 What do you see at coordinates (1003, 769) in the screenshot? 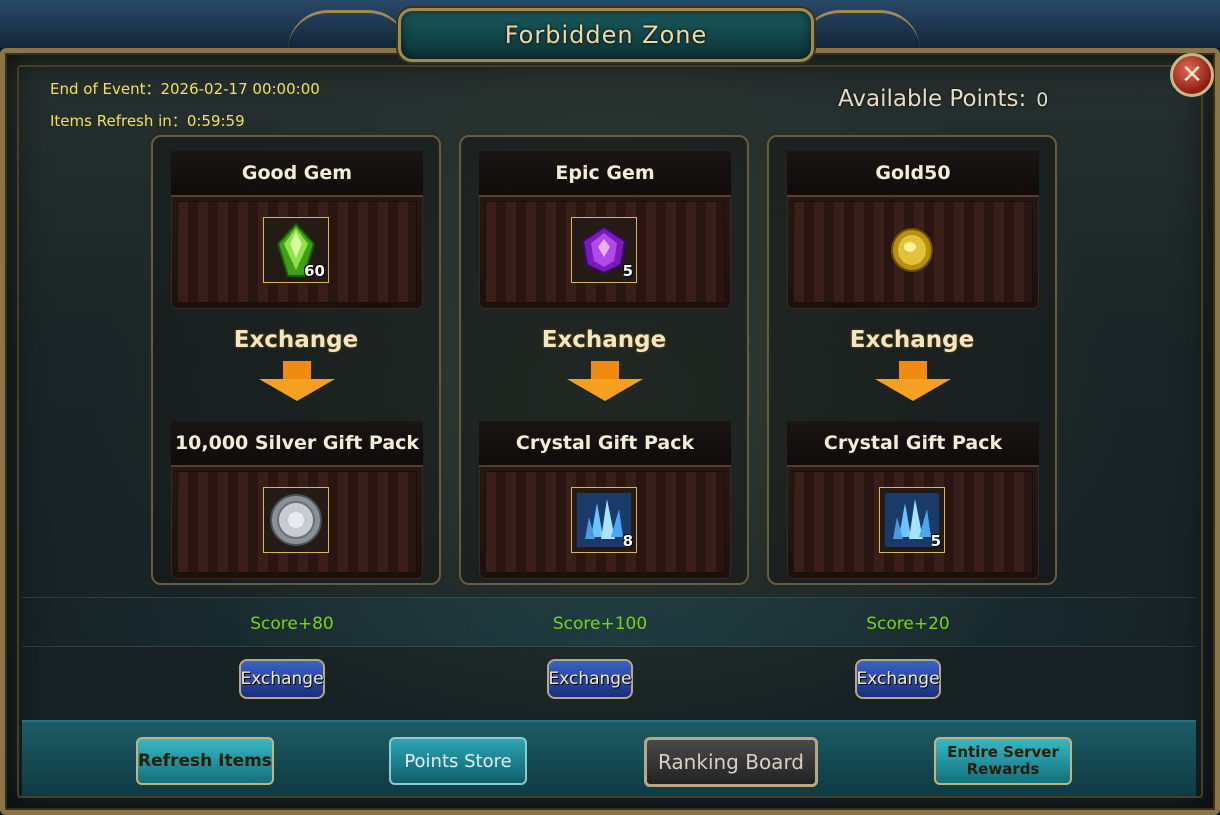
I see `entire-server-rewards-line2: Rewards` at bounding box center [1003, 769].